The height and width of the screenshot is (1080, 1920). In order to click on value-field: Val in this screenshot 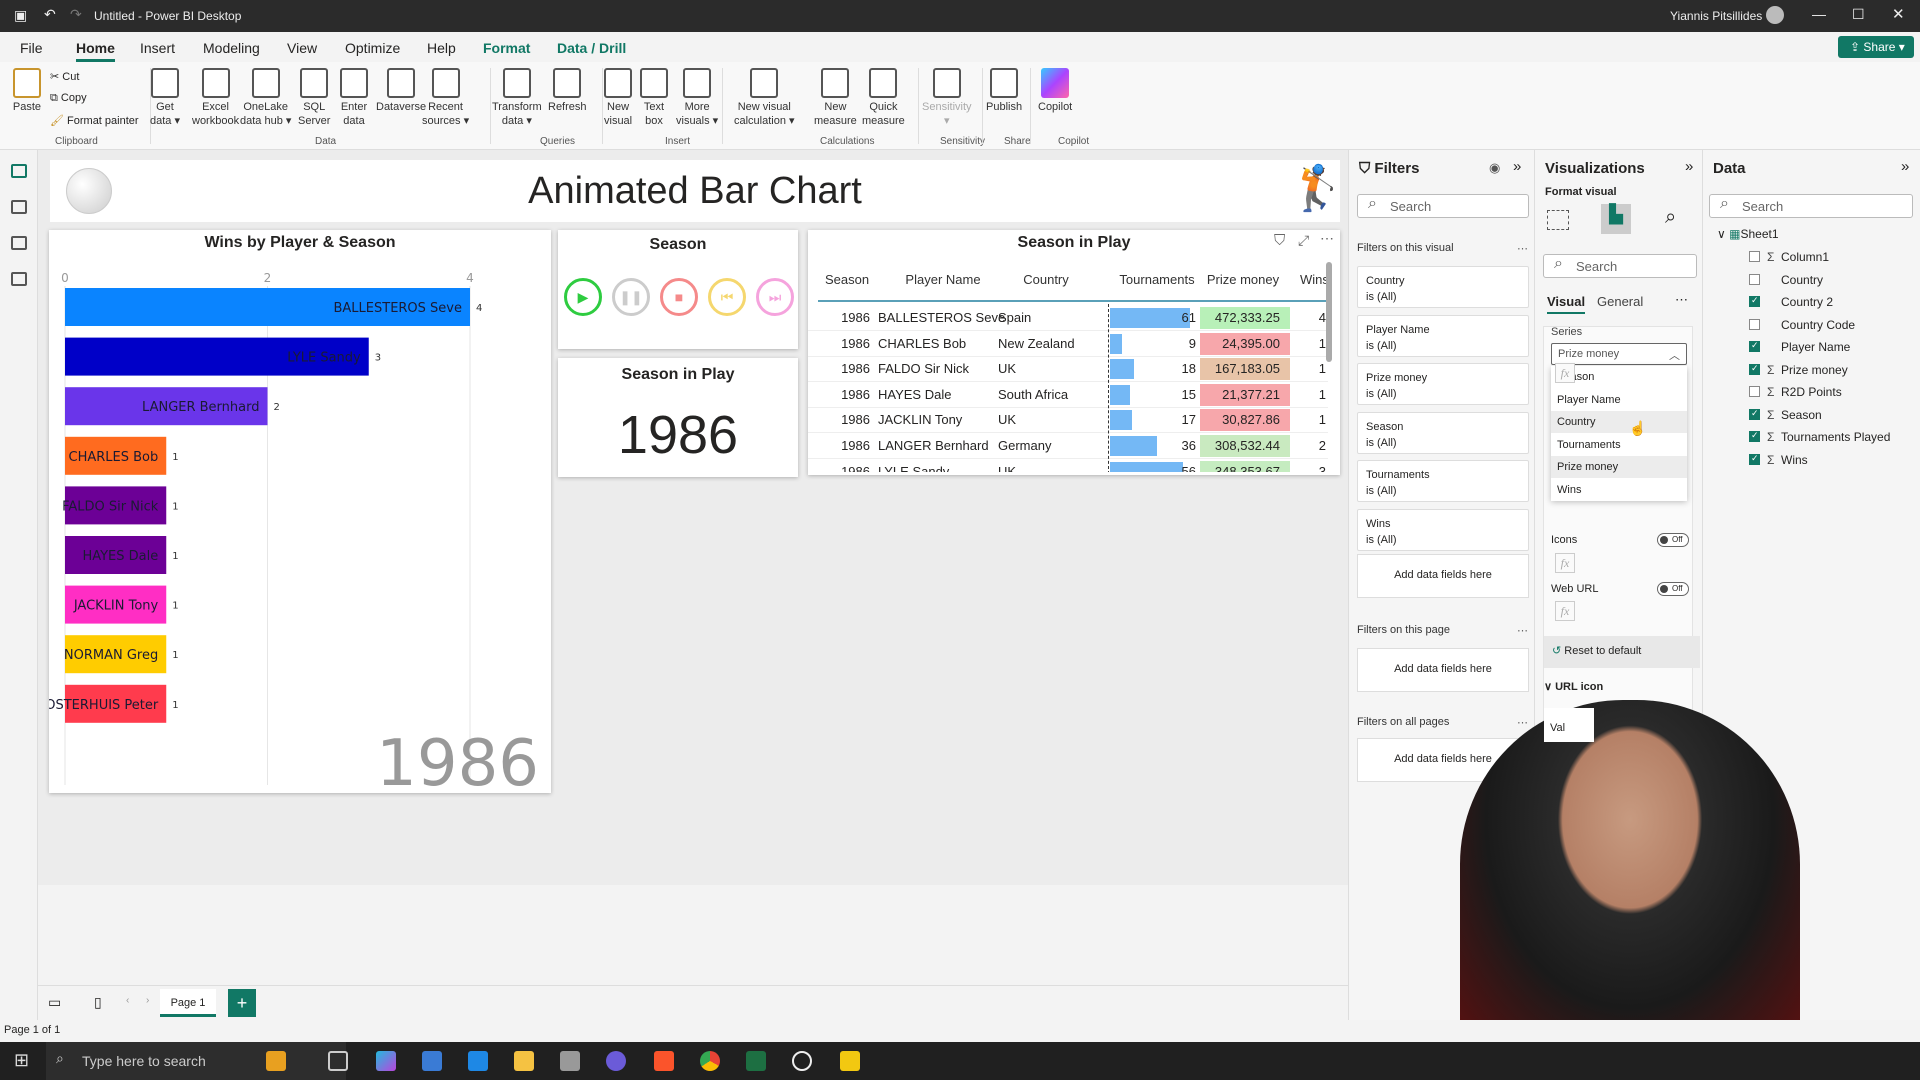, I will do `click(1569, 725)`.